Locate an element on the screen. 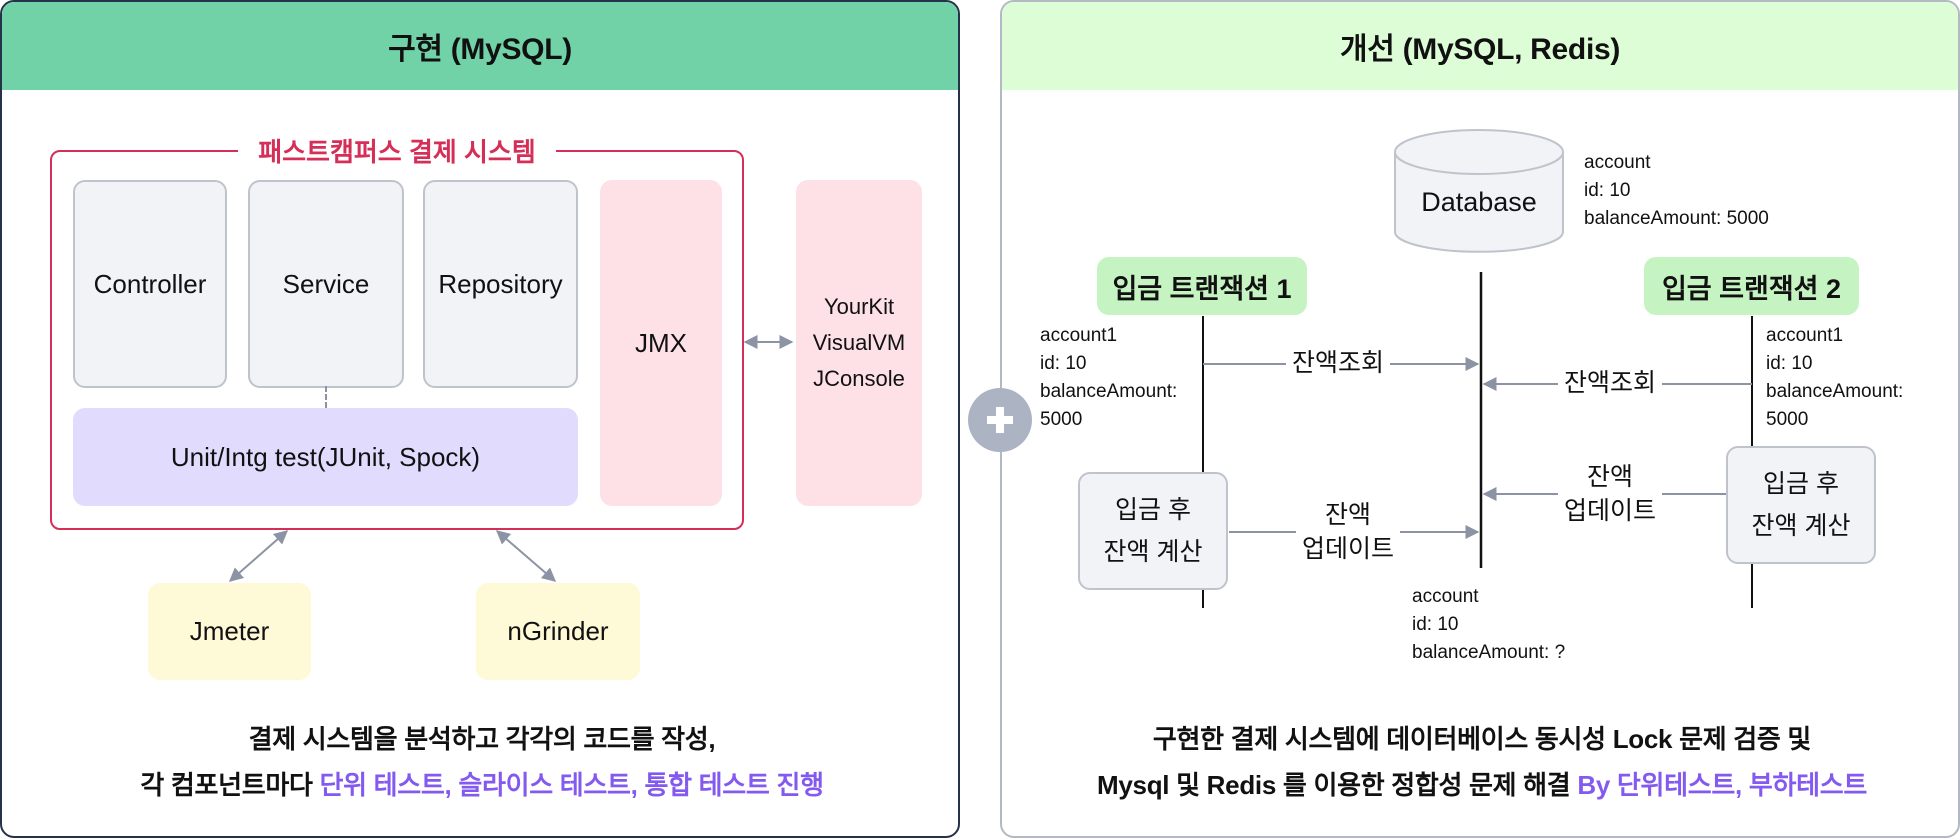 The image size is (1960, 840). ngrinder-arrow is located at coordinates (526, 556).